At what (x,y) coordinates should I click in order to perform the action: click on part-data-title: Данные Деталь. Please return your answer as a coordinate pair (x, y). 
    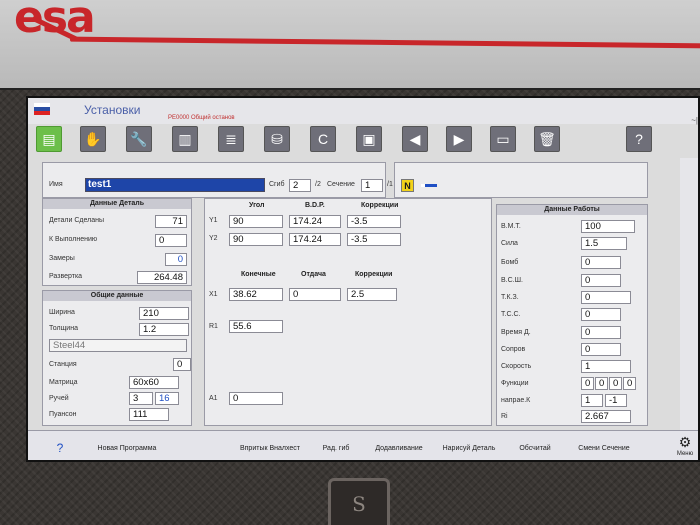
    Looking at the image, I should click on (117, 204).